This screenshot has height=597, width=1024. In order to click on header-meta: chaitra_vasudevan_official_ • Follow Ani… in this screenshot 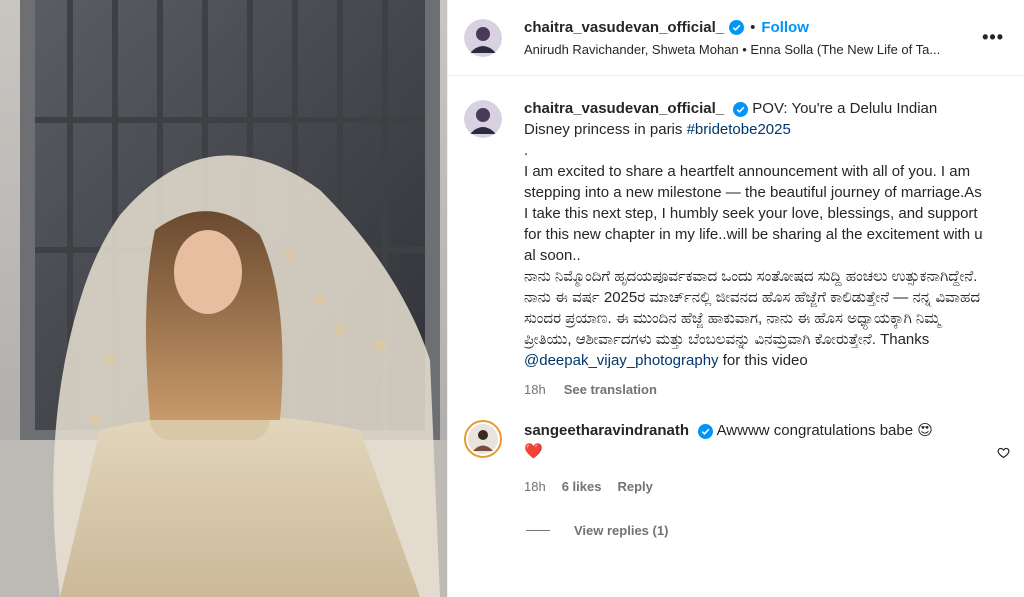, I will do `click(754, 38)`.